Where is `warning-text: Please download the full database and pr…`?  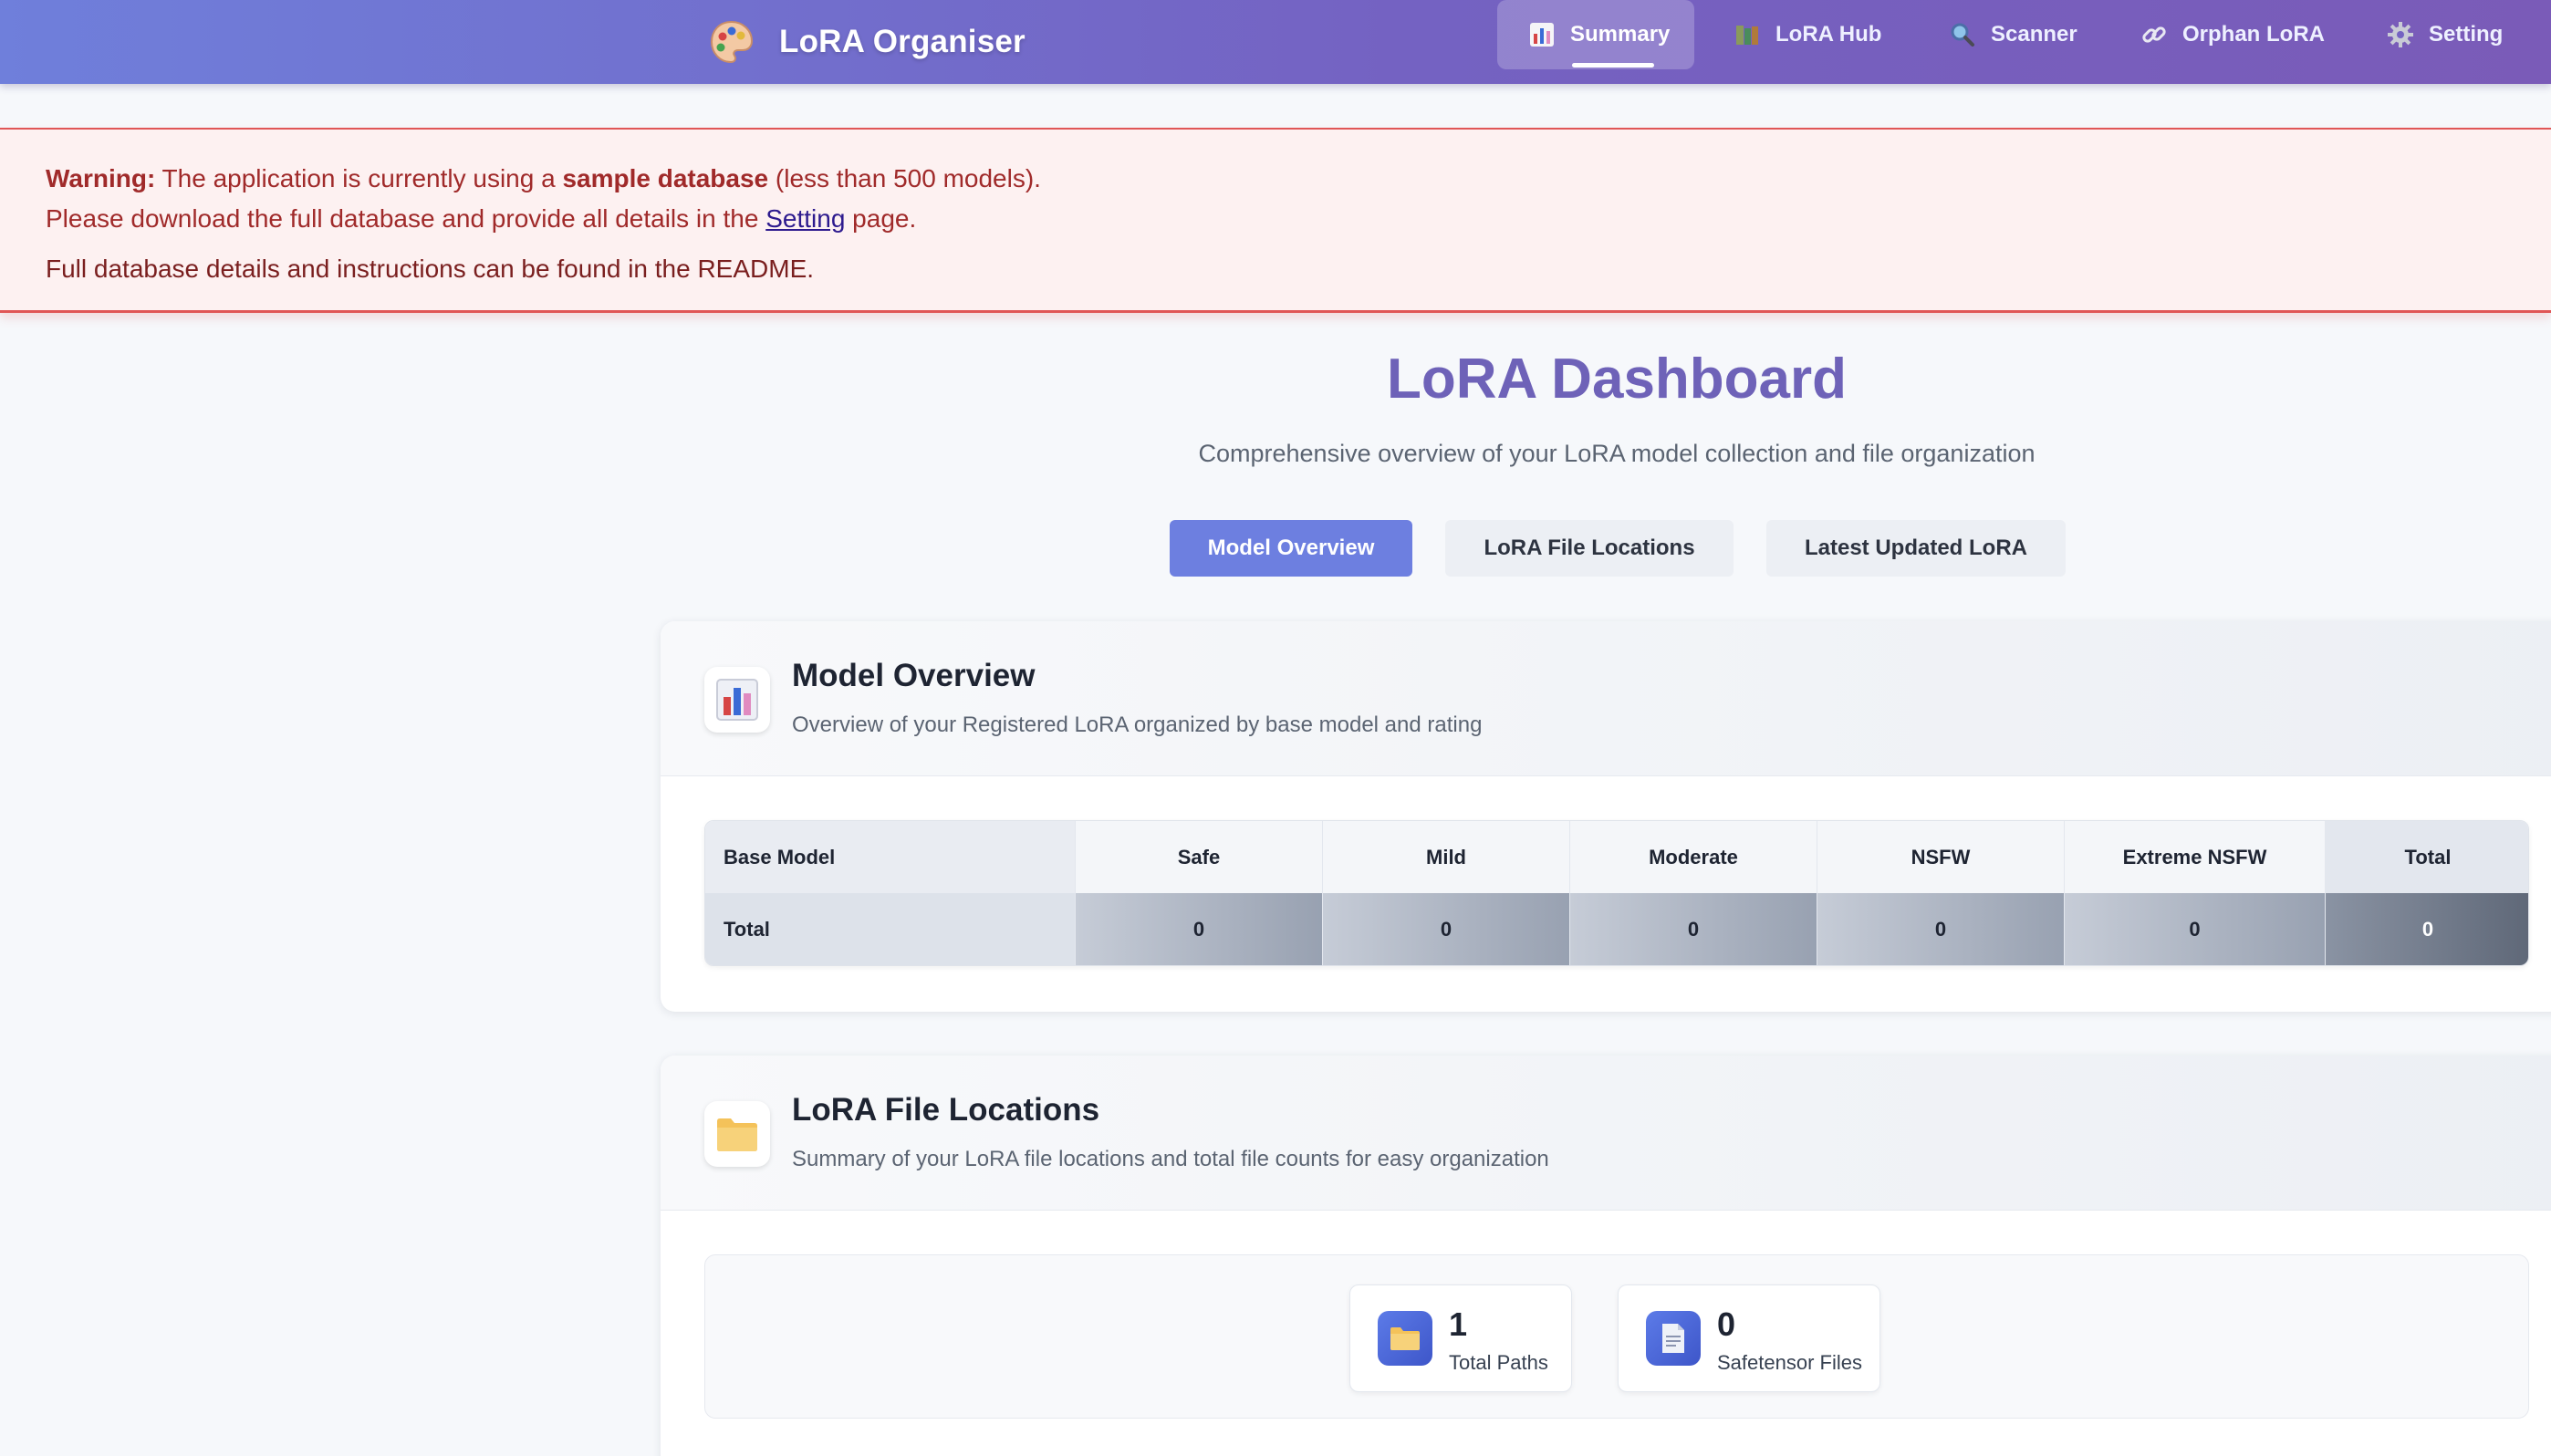
warning-text: Please download the full database and pr… is located at coordinates (406, 219).